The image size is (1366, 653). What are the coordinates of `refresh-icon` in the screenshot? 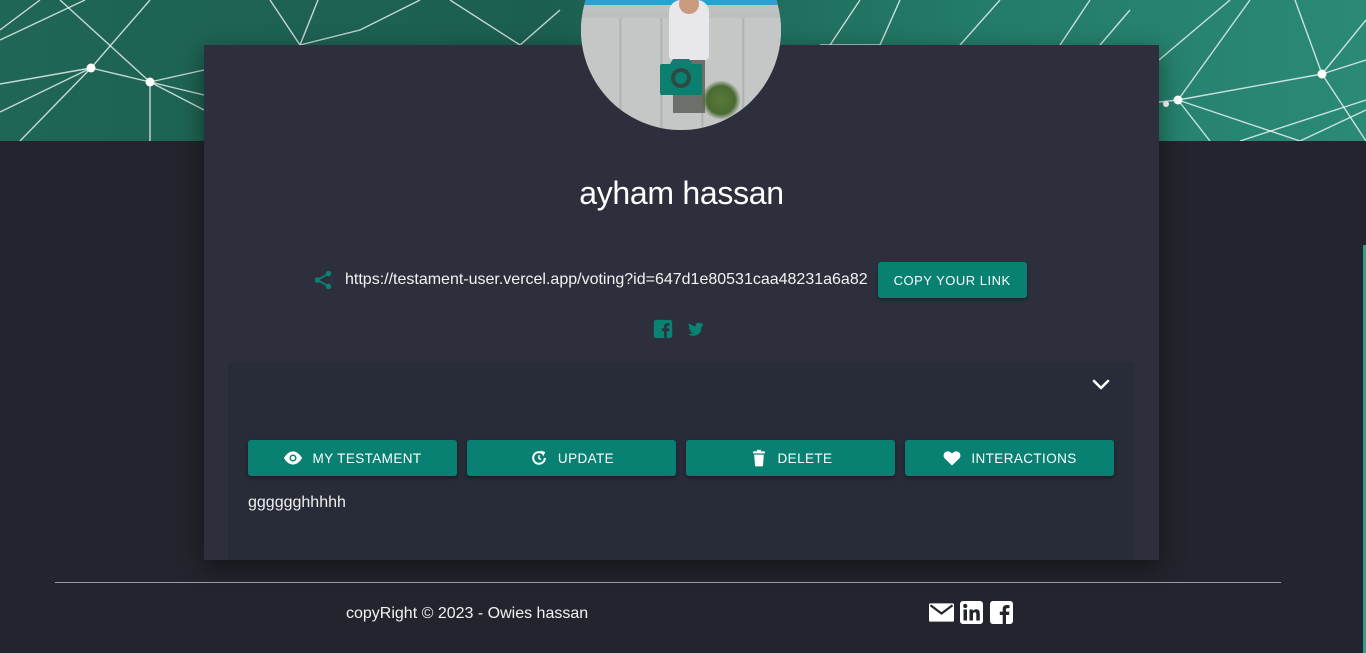 It's located at (539, 457).